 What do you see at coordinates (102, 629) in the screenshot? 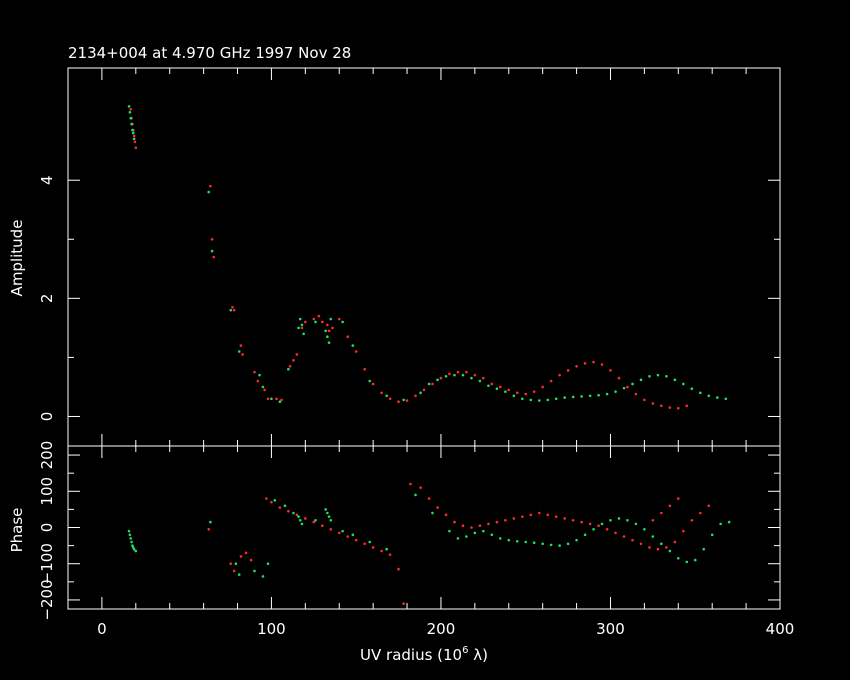
I see `x-tick-label: 0` at bounding box center [102, 629].